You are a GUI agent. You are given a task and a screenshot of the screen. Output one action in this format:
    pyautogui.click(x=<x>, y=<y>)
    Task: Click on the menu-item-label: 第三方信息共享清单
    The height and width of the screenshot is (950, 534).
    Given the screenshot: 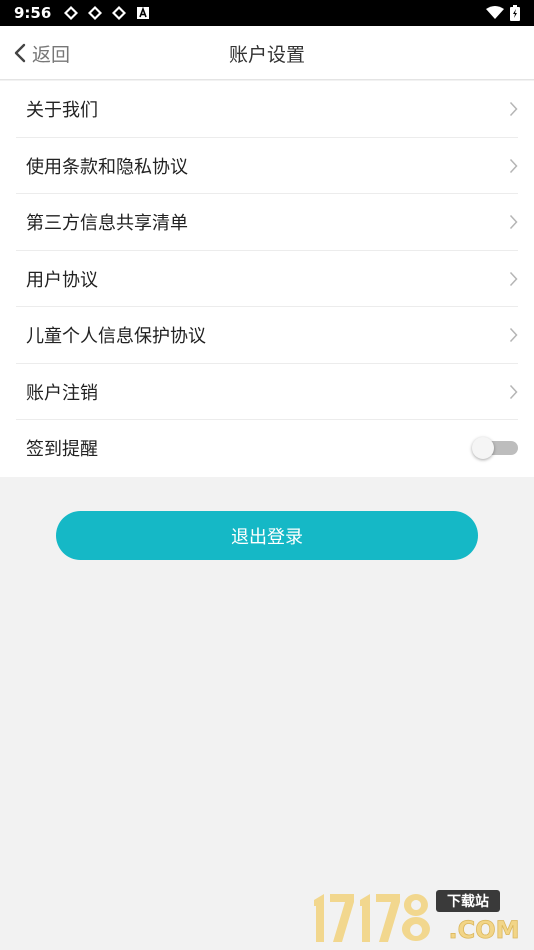 What is the action you would take?
    pyautogui.click(x=107, y=224)
    